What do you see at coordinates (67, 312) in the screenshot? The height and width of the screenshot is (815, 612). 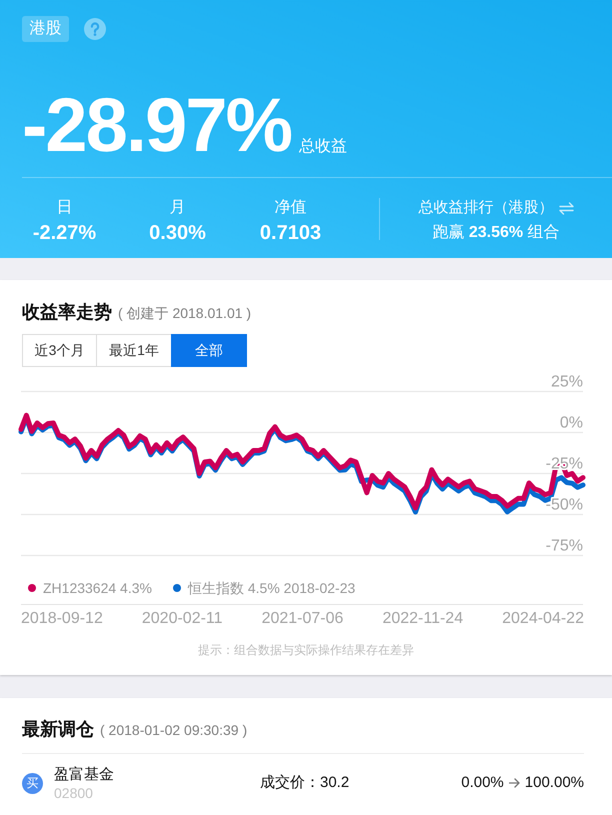 I see `section-title: 收益率走势` at bounding box center [67, 312].